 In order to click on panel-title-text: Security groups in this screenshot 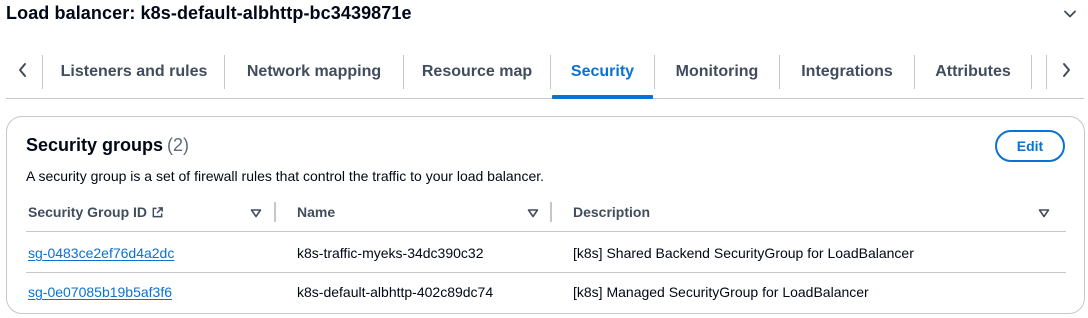, I will do `click(95, 145)`.